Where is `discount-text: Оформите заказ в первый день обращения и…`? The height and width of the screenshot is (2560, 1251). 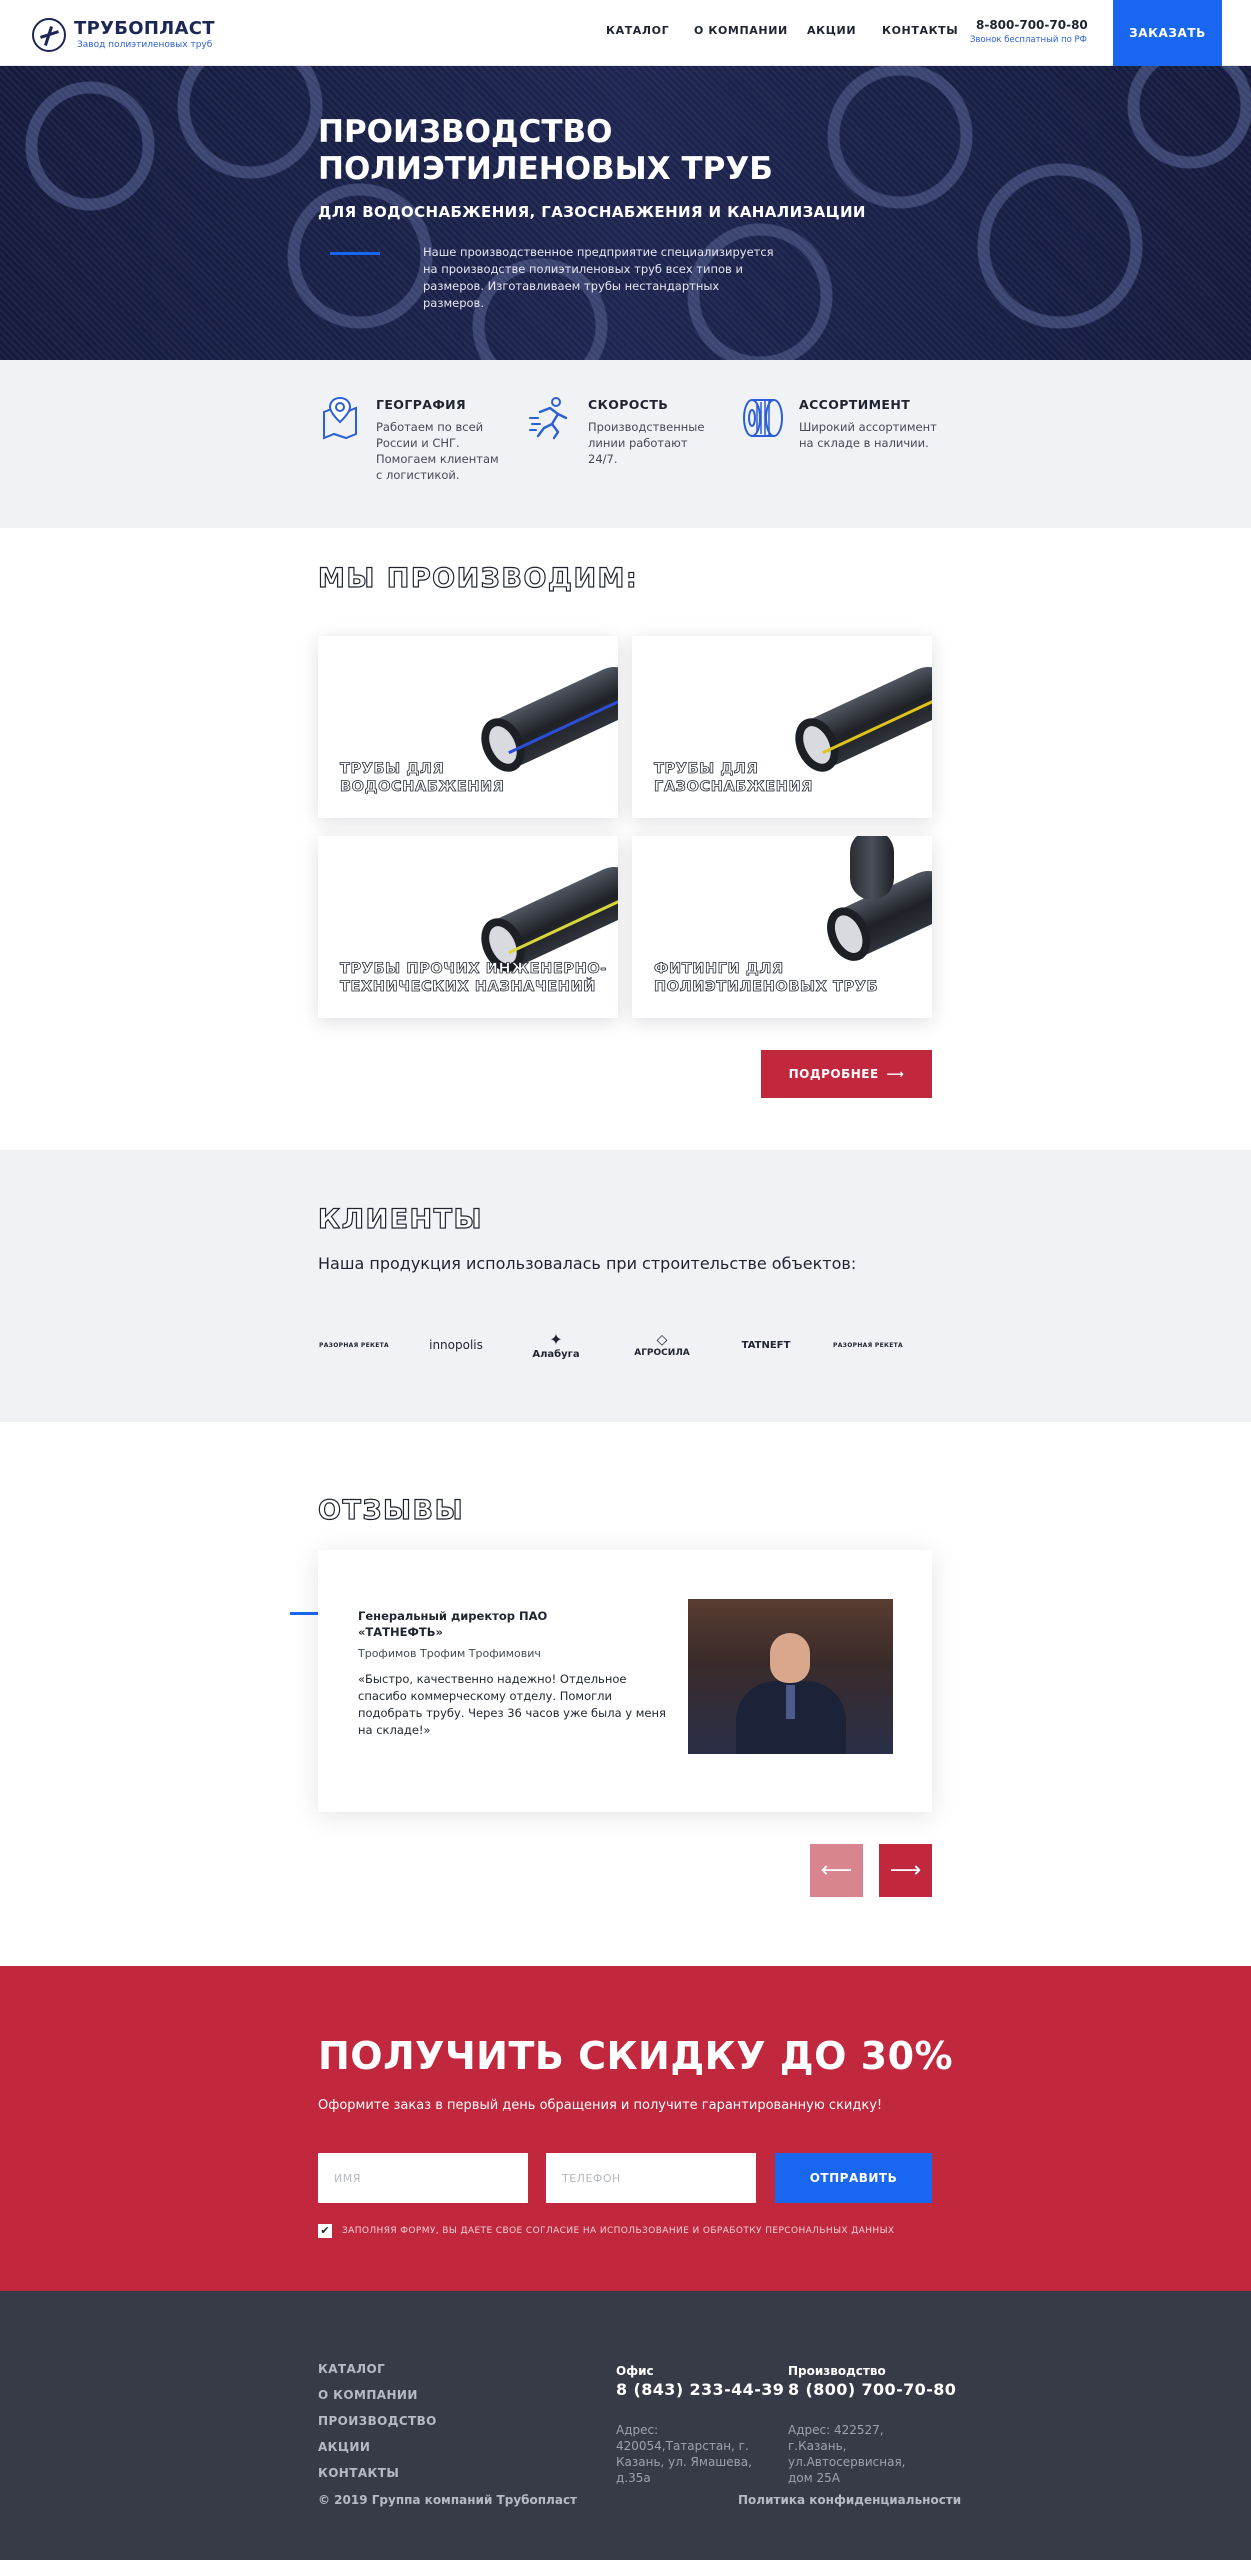
discount-text: Оформите заказ в первый день обращения и… is located at coordinates (600, 2105).